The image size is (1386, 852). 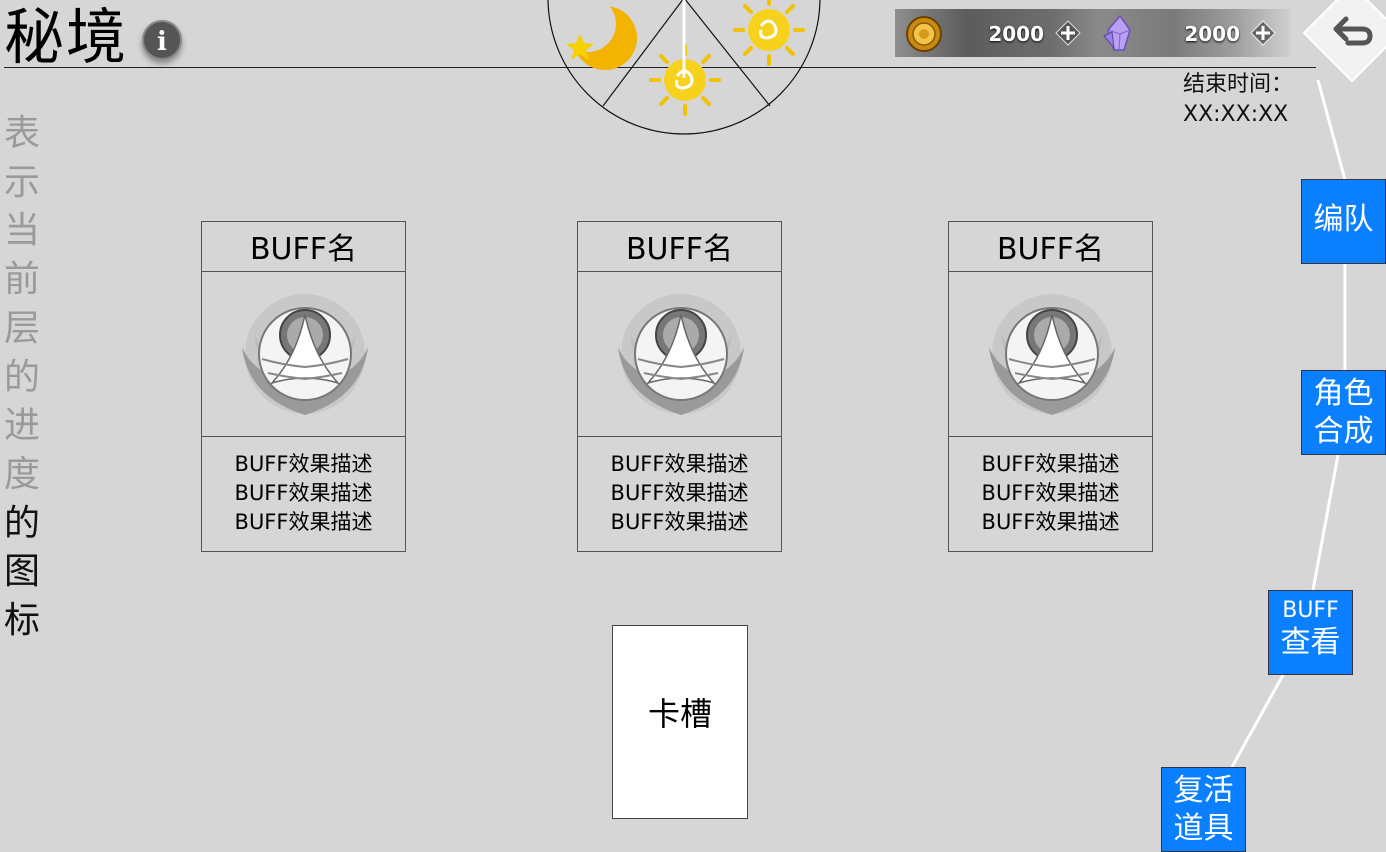 What do you see at coordinates (66, 38) in the screenshot?
I see `page-title: 秘境` at bounding box center [66, 38].